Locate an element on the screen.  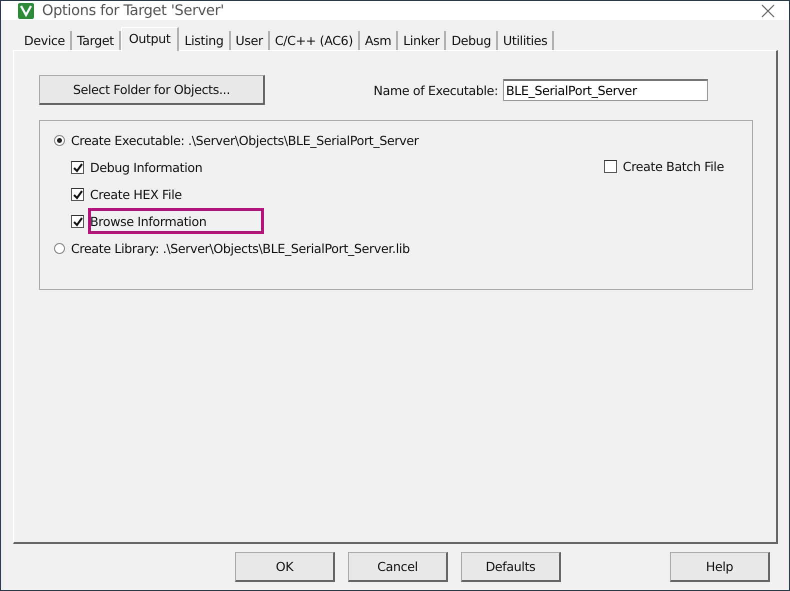
radio-label: Create Library: .\Server\Objects\BLE_SerialPort_Server.lib is located at coordinates (240, 248).